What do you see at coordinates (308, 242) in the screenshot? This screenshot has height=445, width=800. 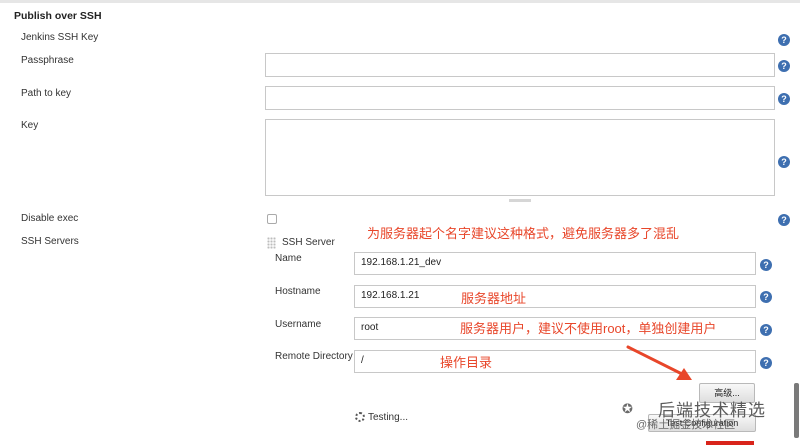 I see `ssh-server-header: SSH Server` at bounding box center [308, 242].